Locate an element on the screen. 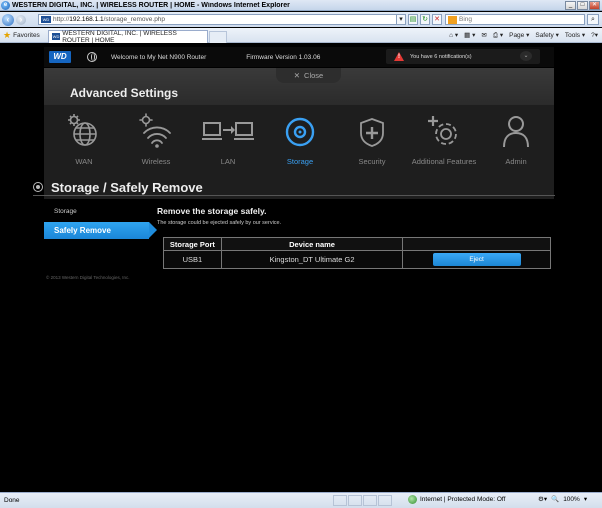 The width and height of the screenshot is (602, 508). nav-item-wan: WAN is located at coordinates (84, 138).